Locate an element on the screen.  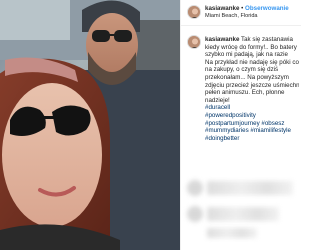
hashtag-line: #duracell is located at coordinates (252, 108).